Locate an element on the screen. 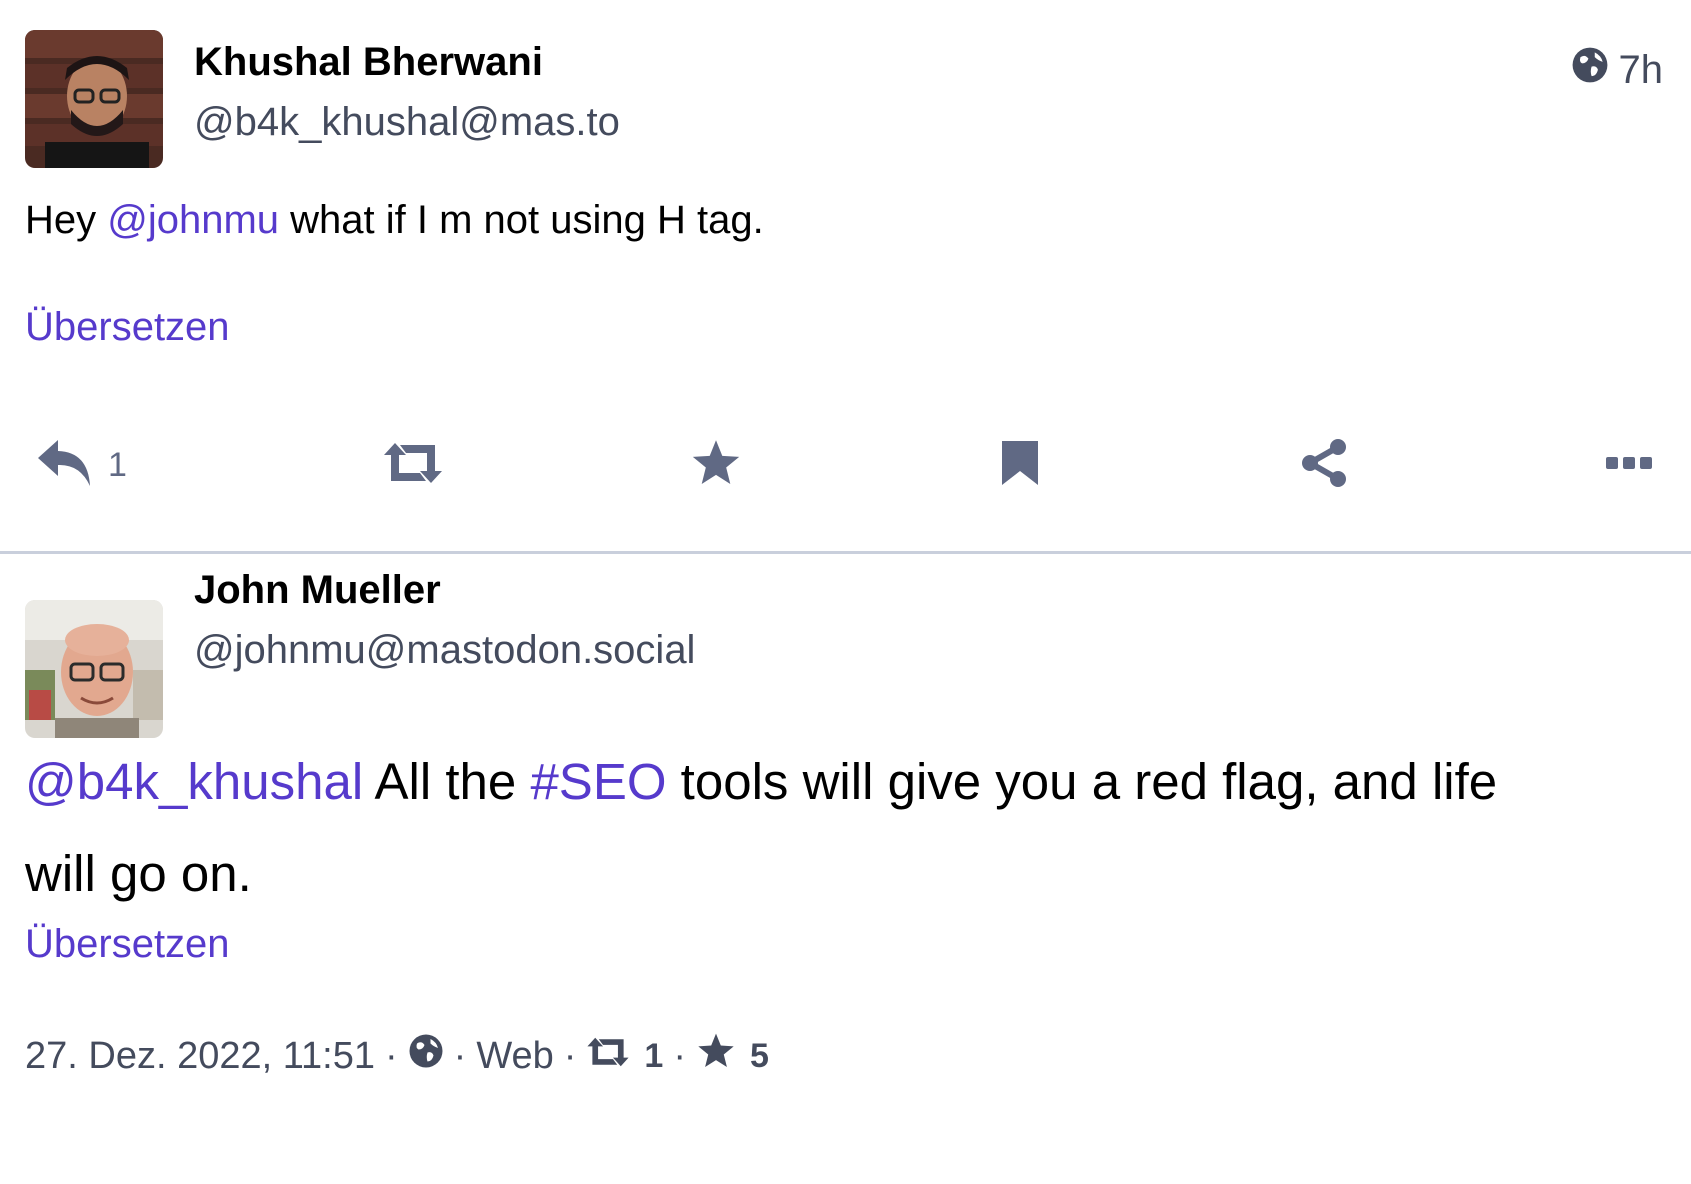  reply-count: 1 is located at coordinates (117, 464).